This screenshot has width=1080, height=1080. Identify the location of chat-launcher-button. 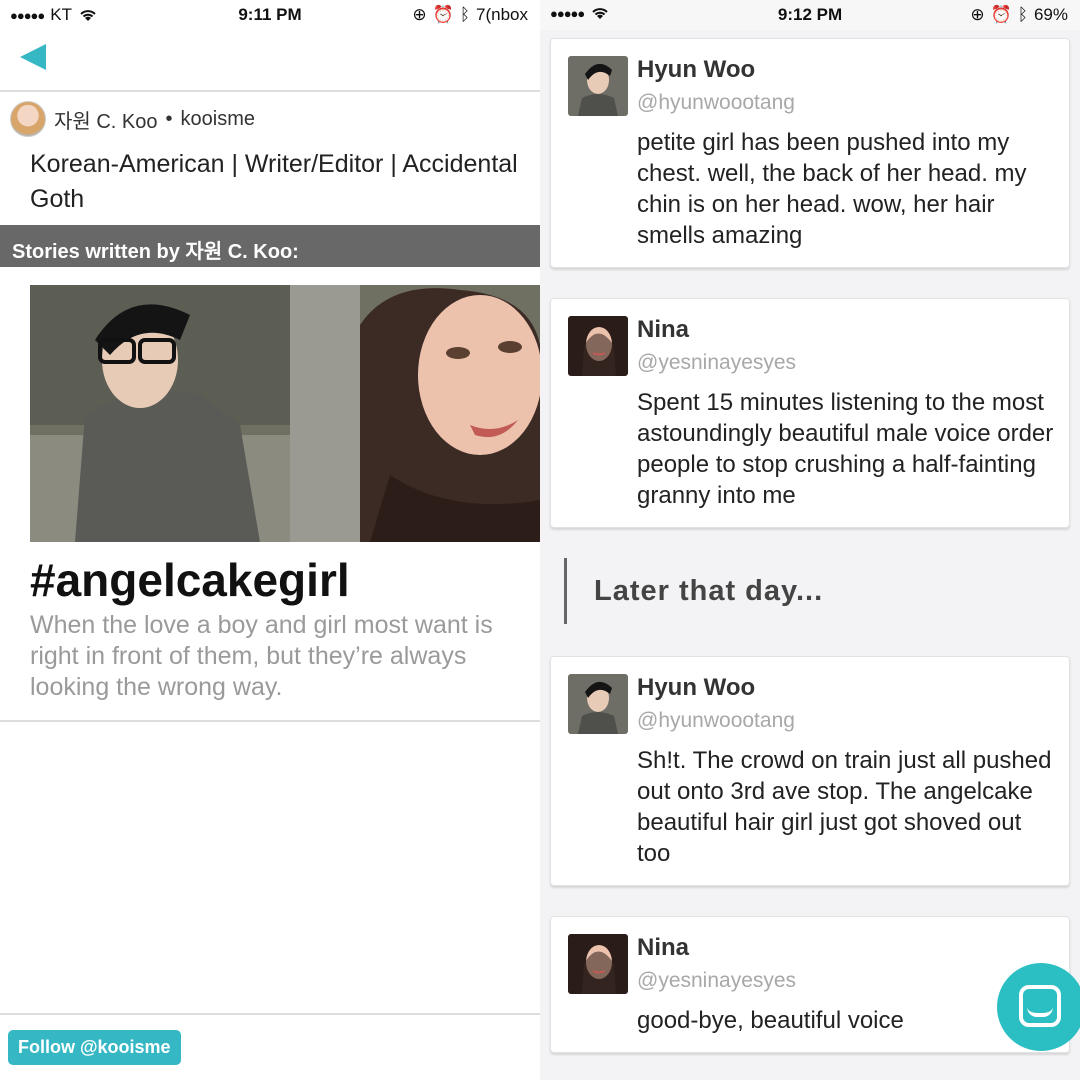
(1038, 1007).